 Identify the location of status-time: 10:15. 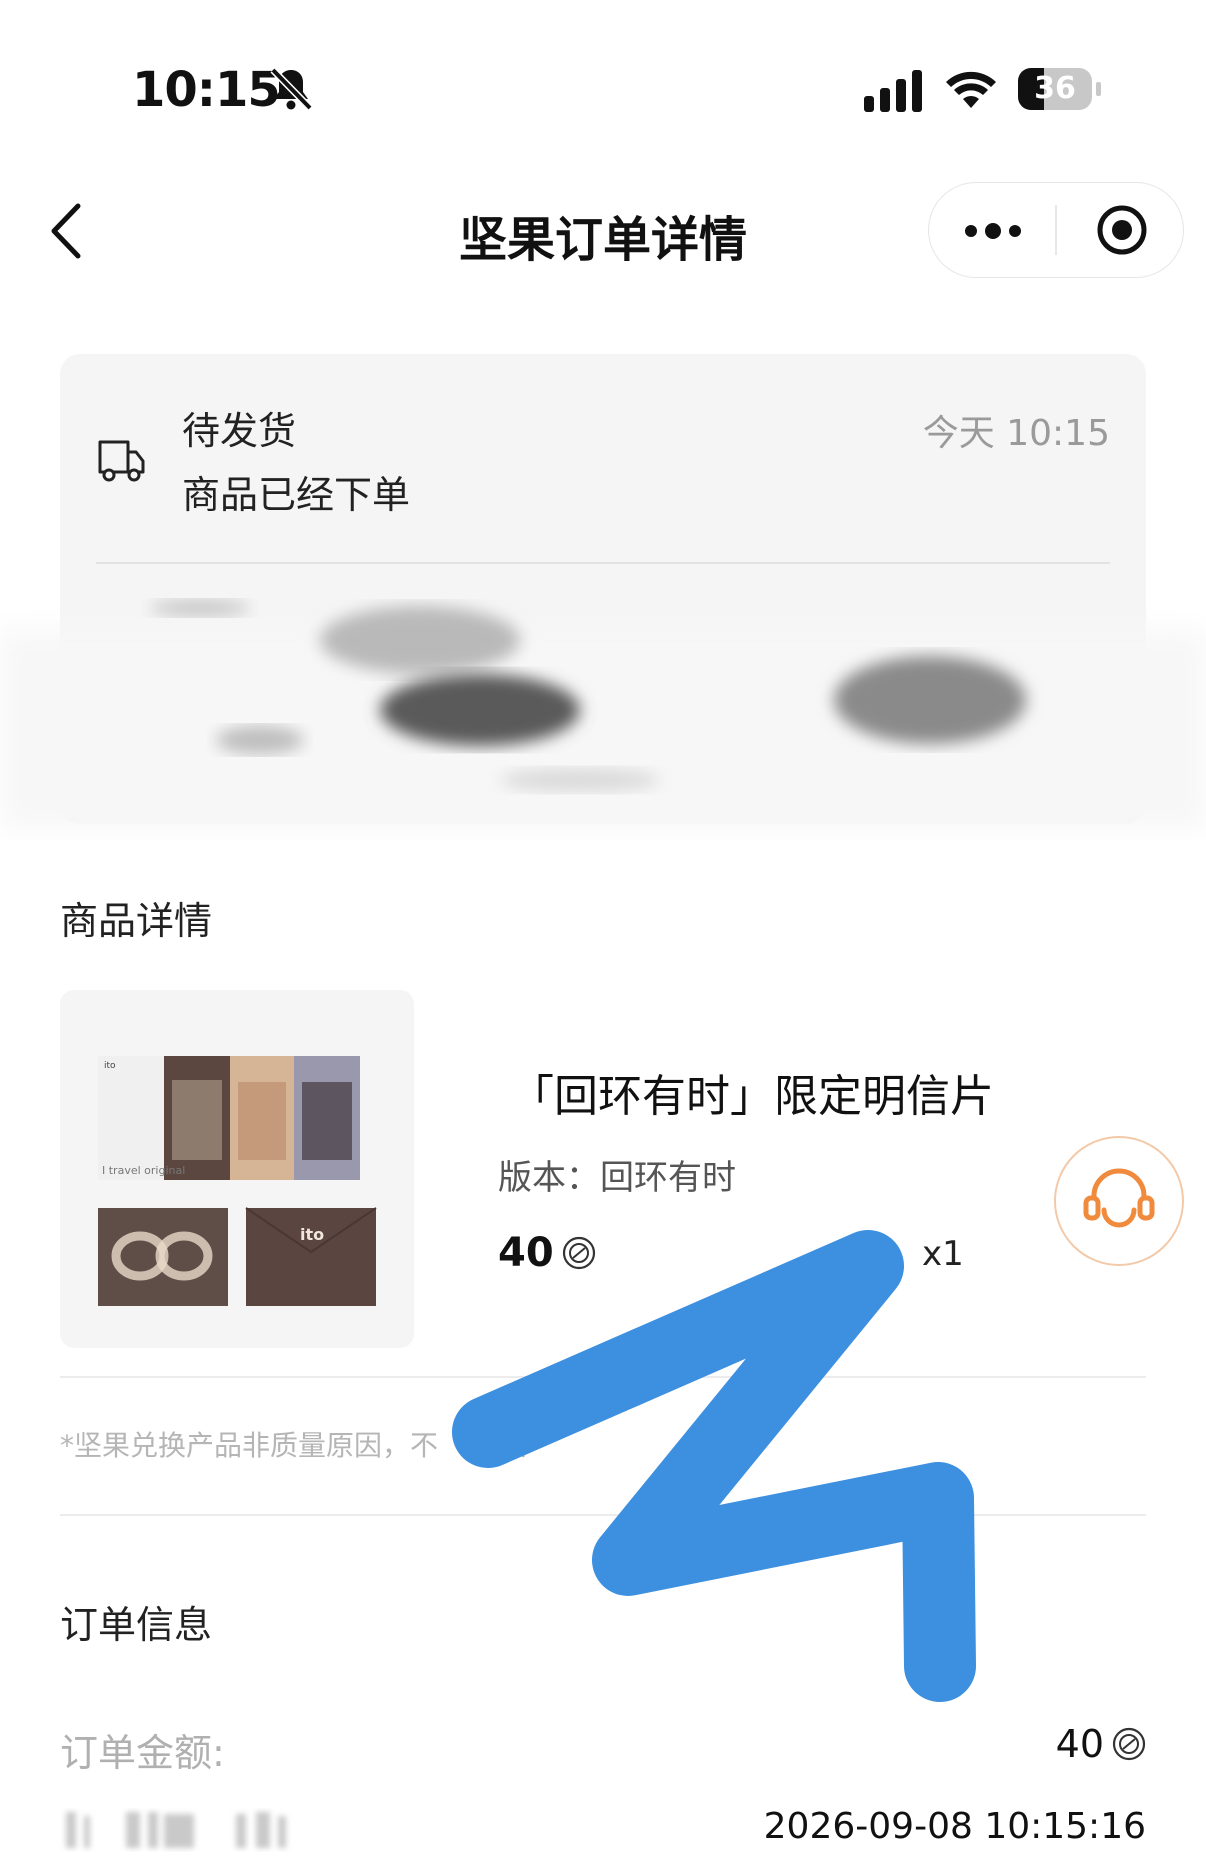
(206, 90).